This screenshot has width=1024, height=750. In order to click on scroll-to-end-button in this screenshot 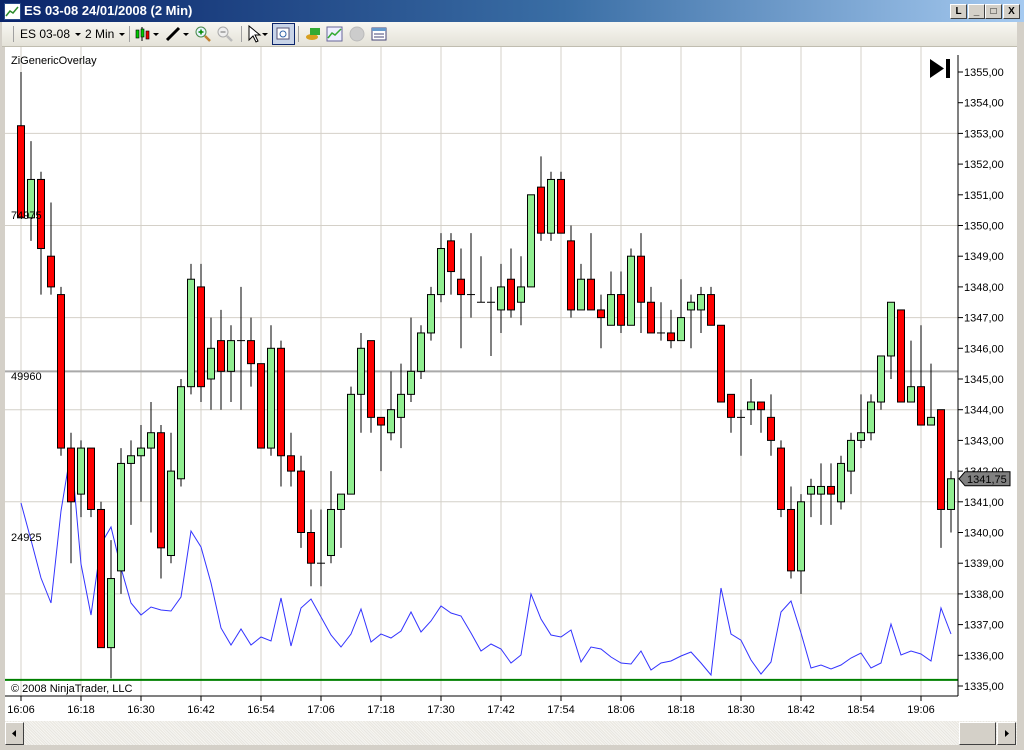, I will do `click(940, 68)`.